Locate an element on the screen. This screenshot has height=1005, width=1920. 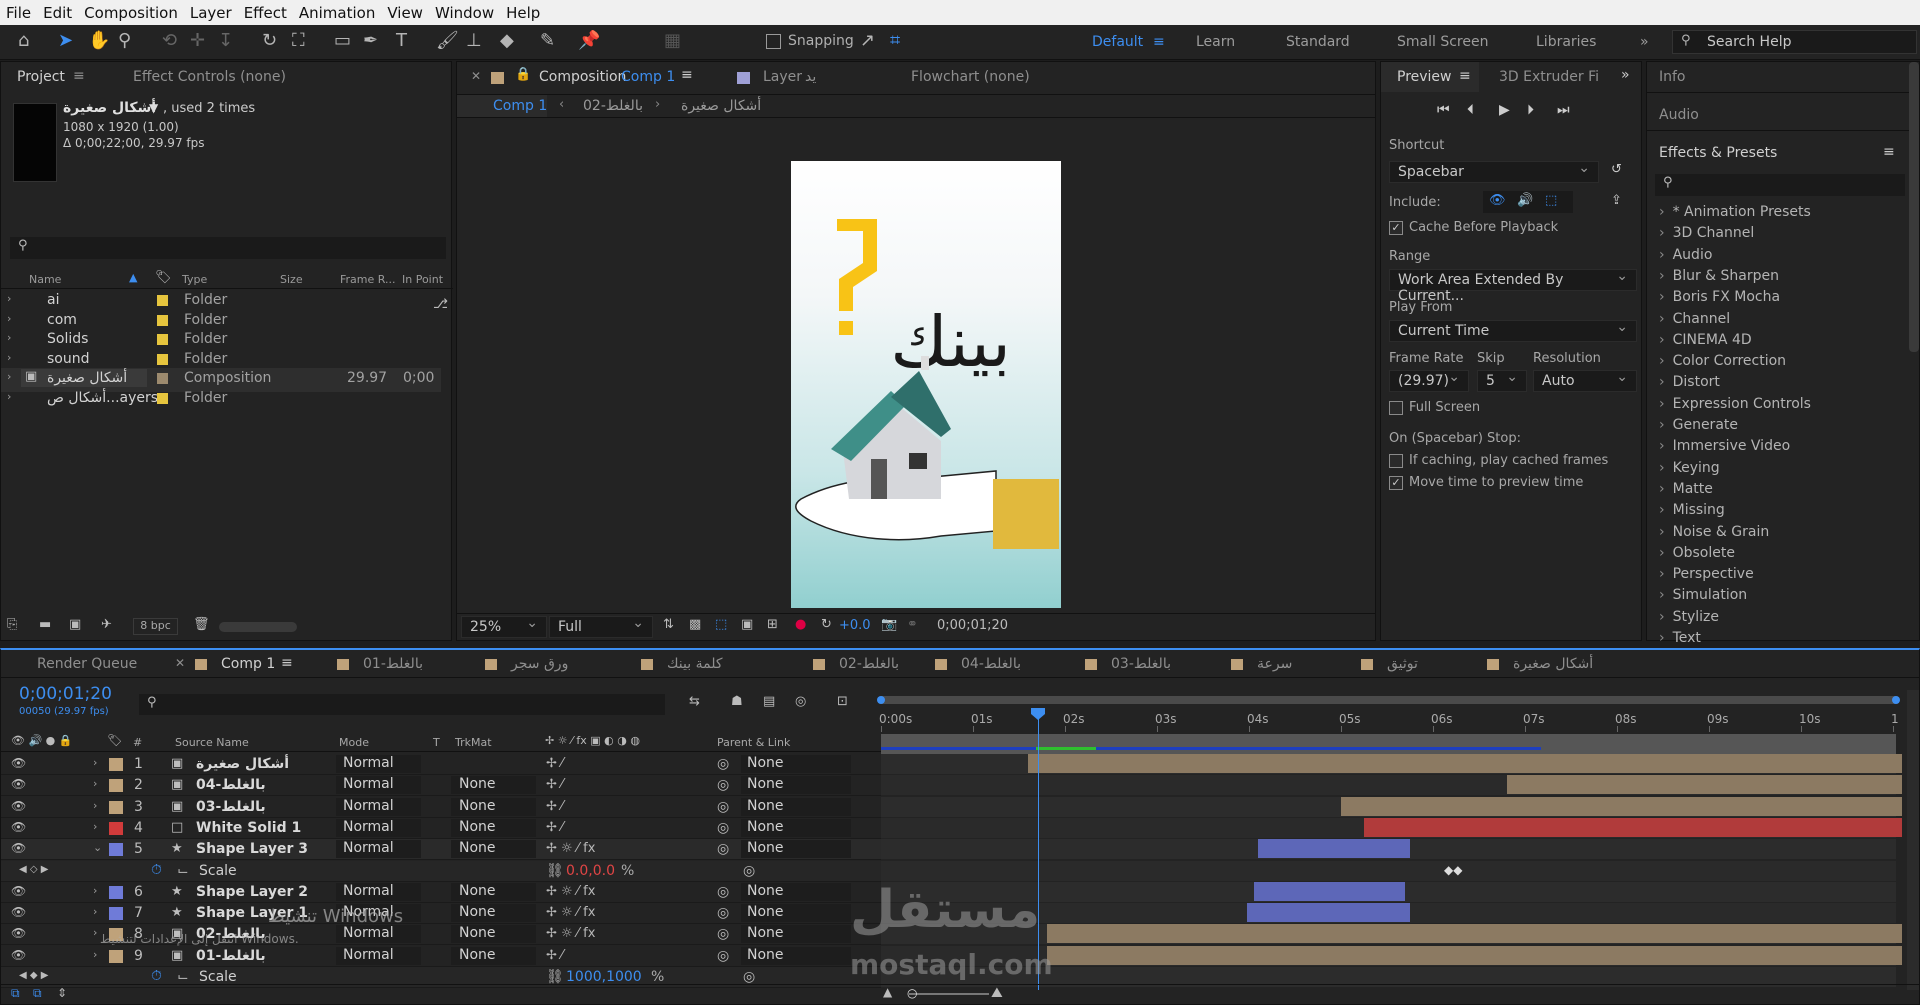
zoom-slider is located at coordinates (949, 994).